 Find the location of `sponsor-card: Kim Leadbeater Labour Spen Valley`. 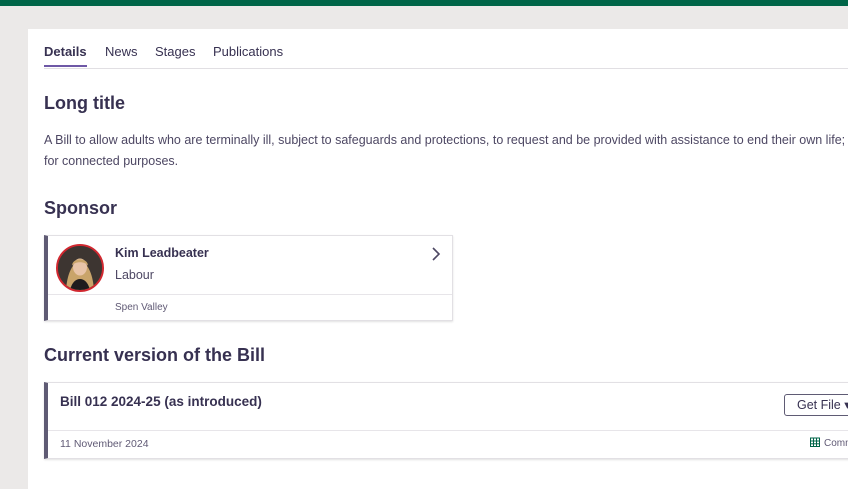

sponsor-card: Kim Leadbeater Labour Spen Valley is located at coordinates (248, 278).